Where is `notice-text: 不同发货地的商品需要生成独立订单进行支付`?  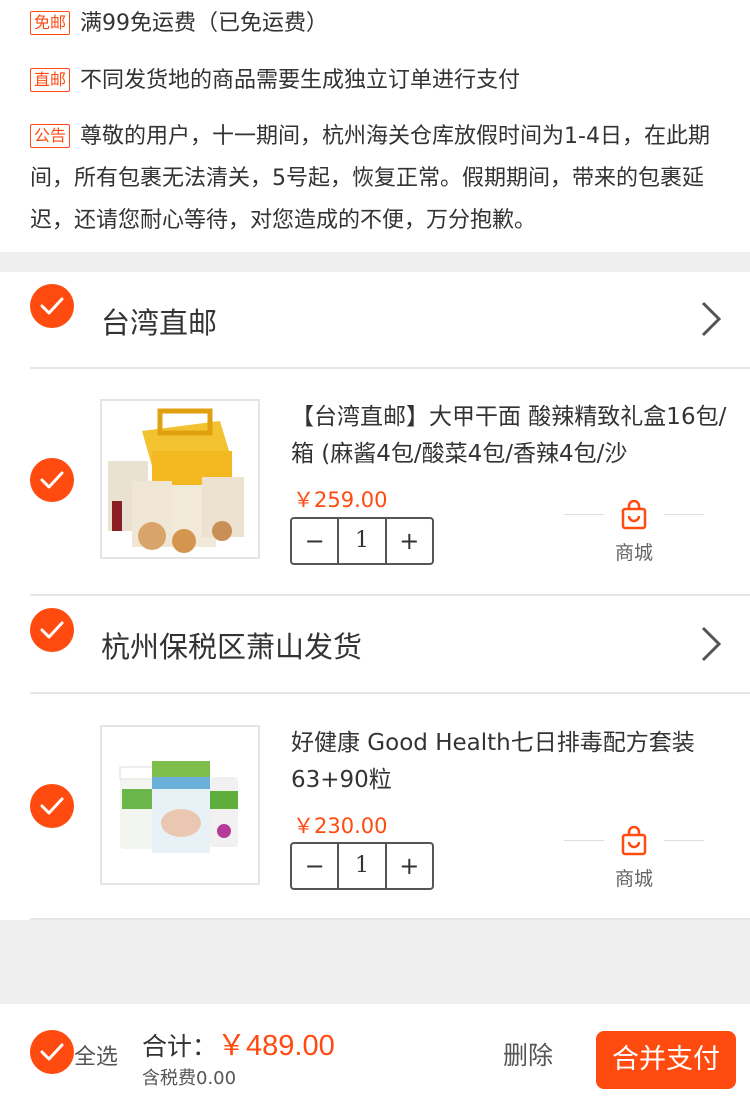 notice-text: 不同发货地的商品需要生成独立订单进行支付 is located at coordinates (300, 80).